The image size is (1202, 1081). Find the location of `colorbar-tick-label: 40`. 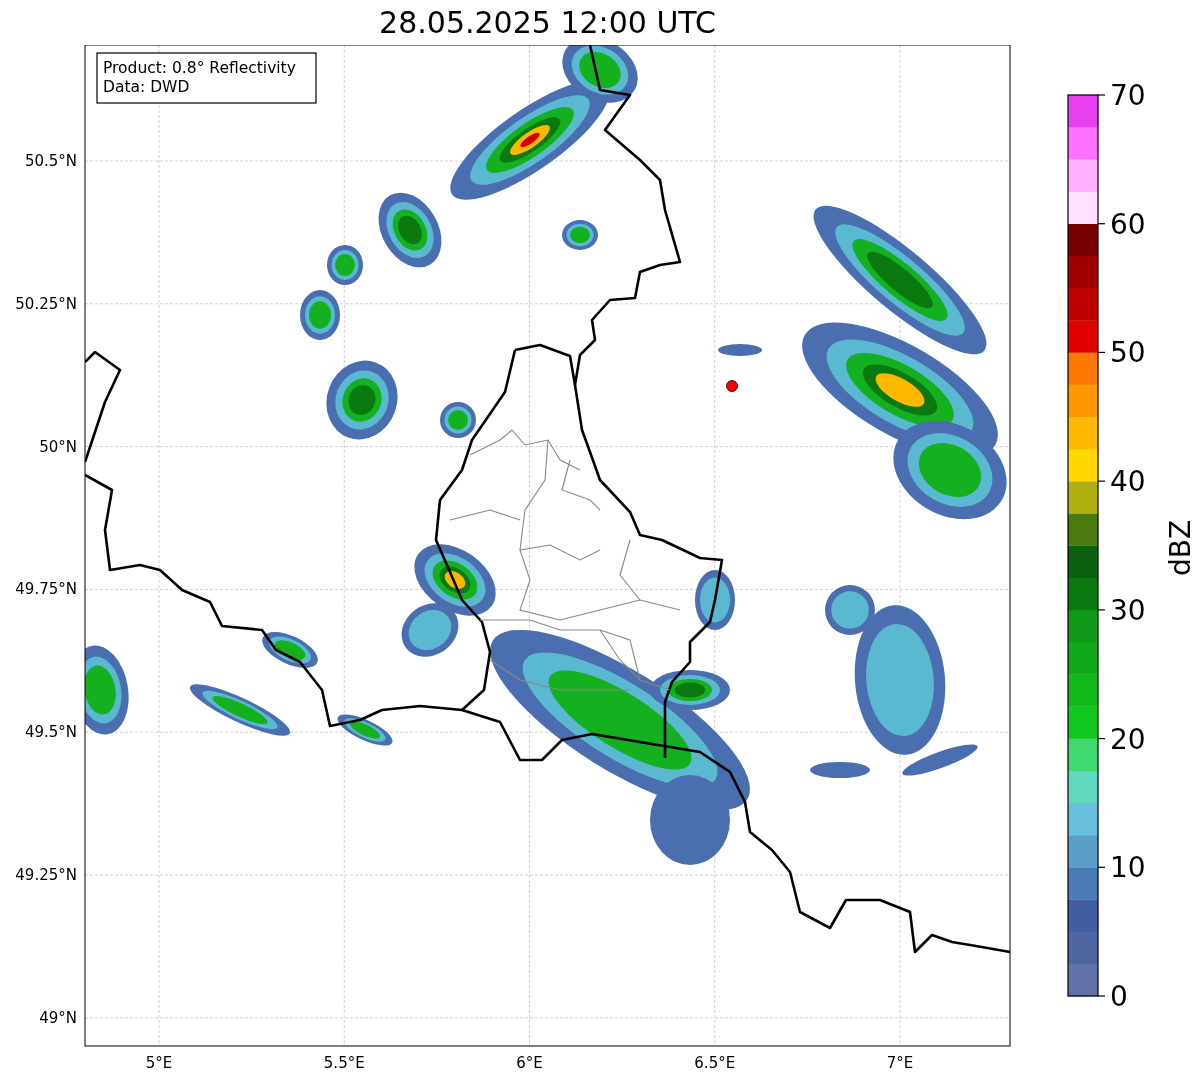

colorbar-tick-label: 40 is located at coordinates (1128, 482).